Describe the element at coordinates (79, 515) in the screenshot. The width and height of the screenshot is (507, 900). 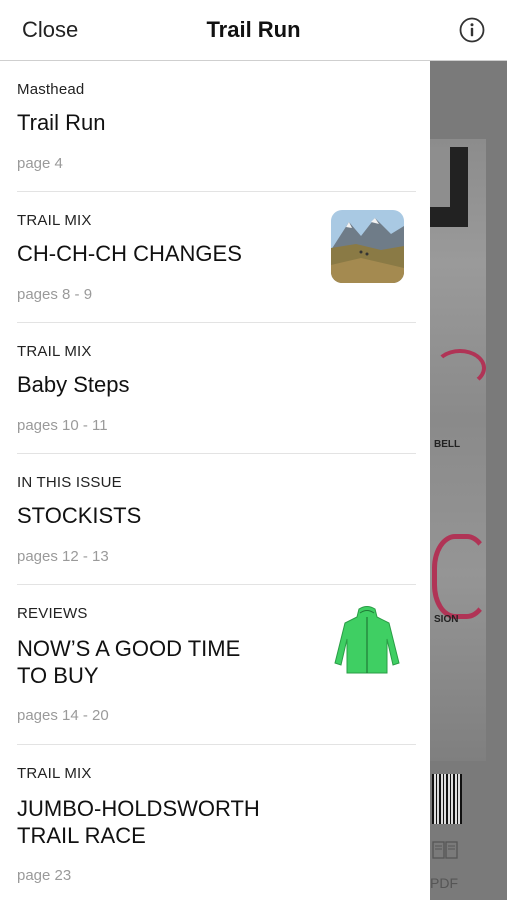
I see `entry-headline: STOCKISTS` at that location.